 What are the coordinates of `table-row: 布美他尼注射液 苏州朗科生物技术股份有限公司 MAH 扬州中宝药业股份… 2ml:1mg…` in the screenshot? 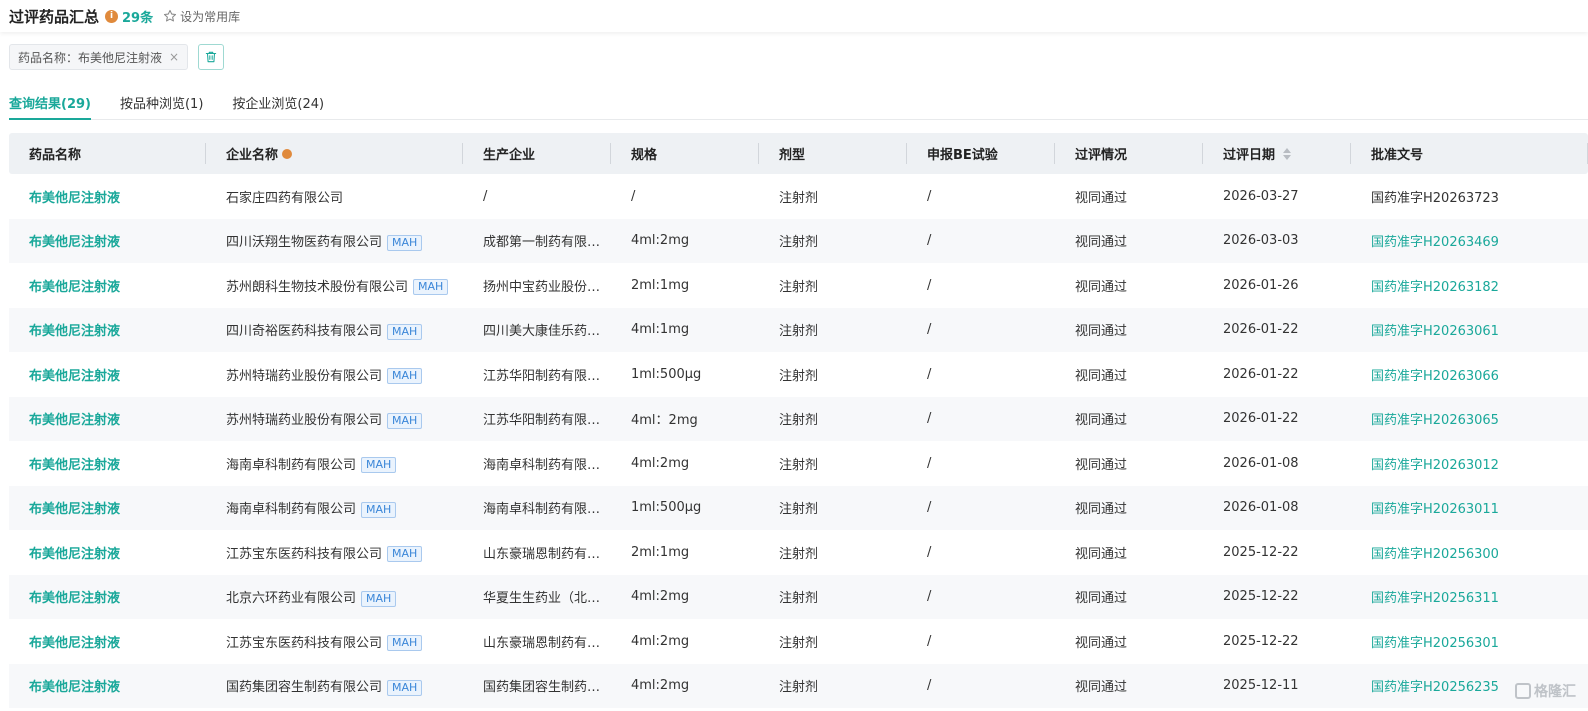 It's located at (798, 285).